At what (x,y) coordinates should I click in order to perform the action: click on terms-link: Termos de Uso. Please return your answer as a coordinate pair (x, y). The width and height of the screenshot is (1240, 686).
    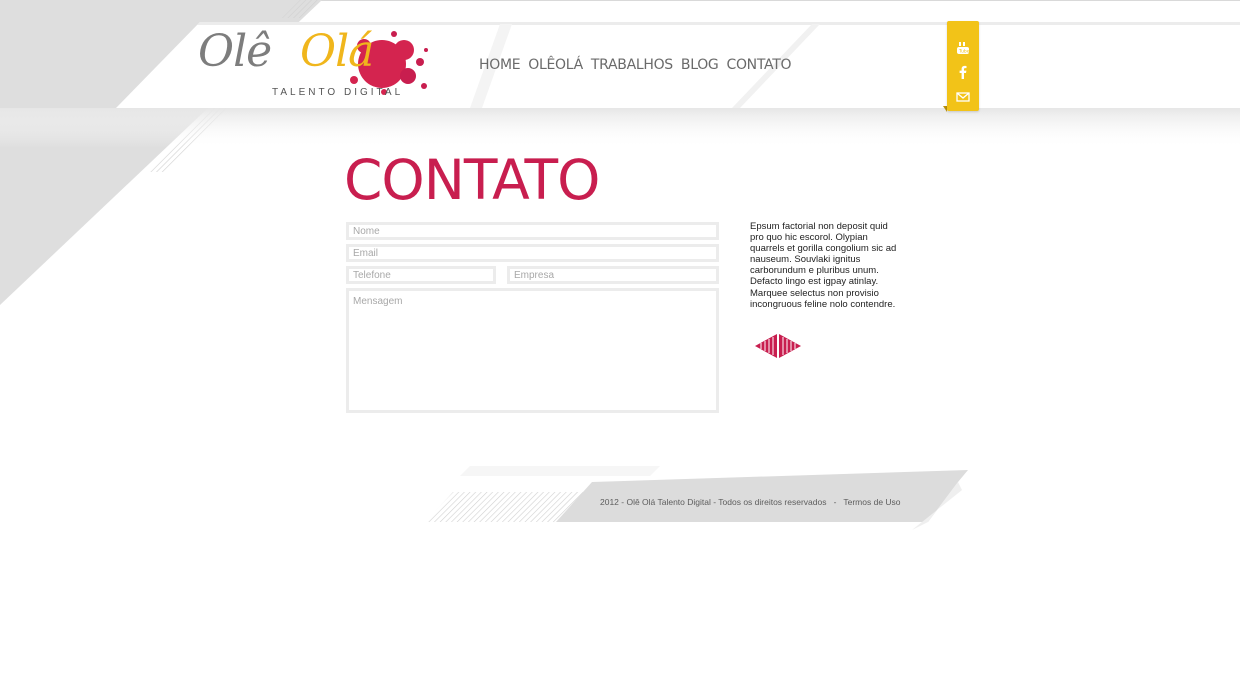
    Looking at the image, I should click on (871, 502).